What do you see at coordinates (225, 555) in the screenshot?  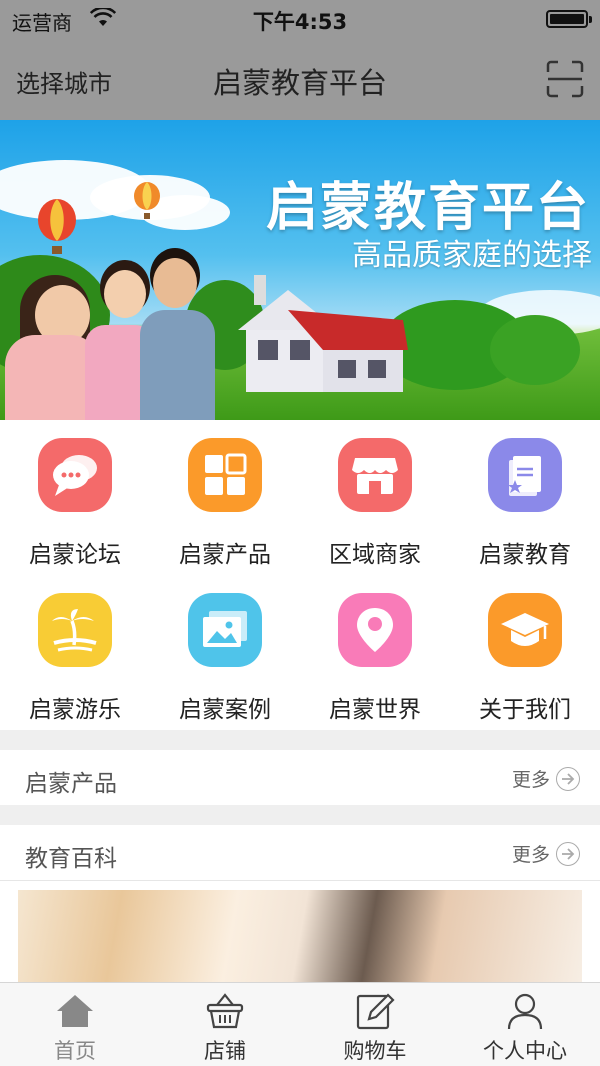 I see `grid-item-label: 启蒙产品` at bounding box center [225, 555].